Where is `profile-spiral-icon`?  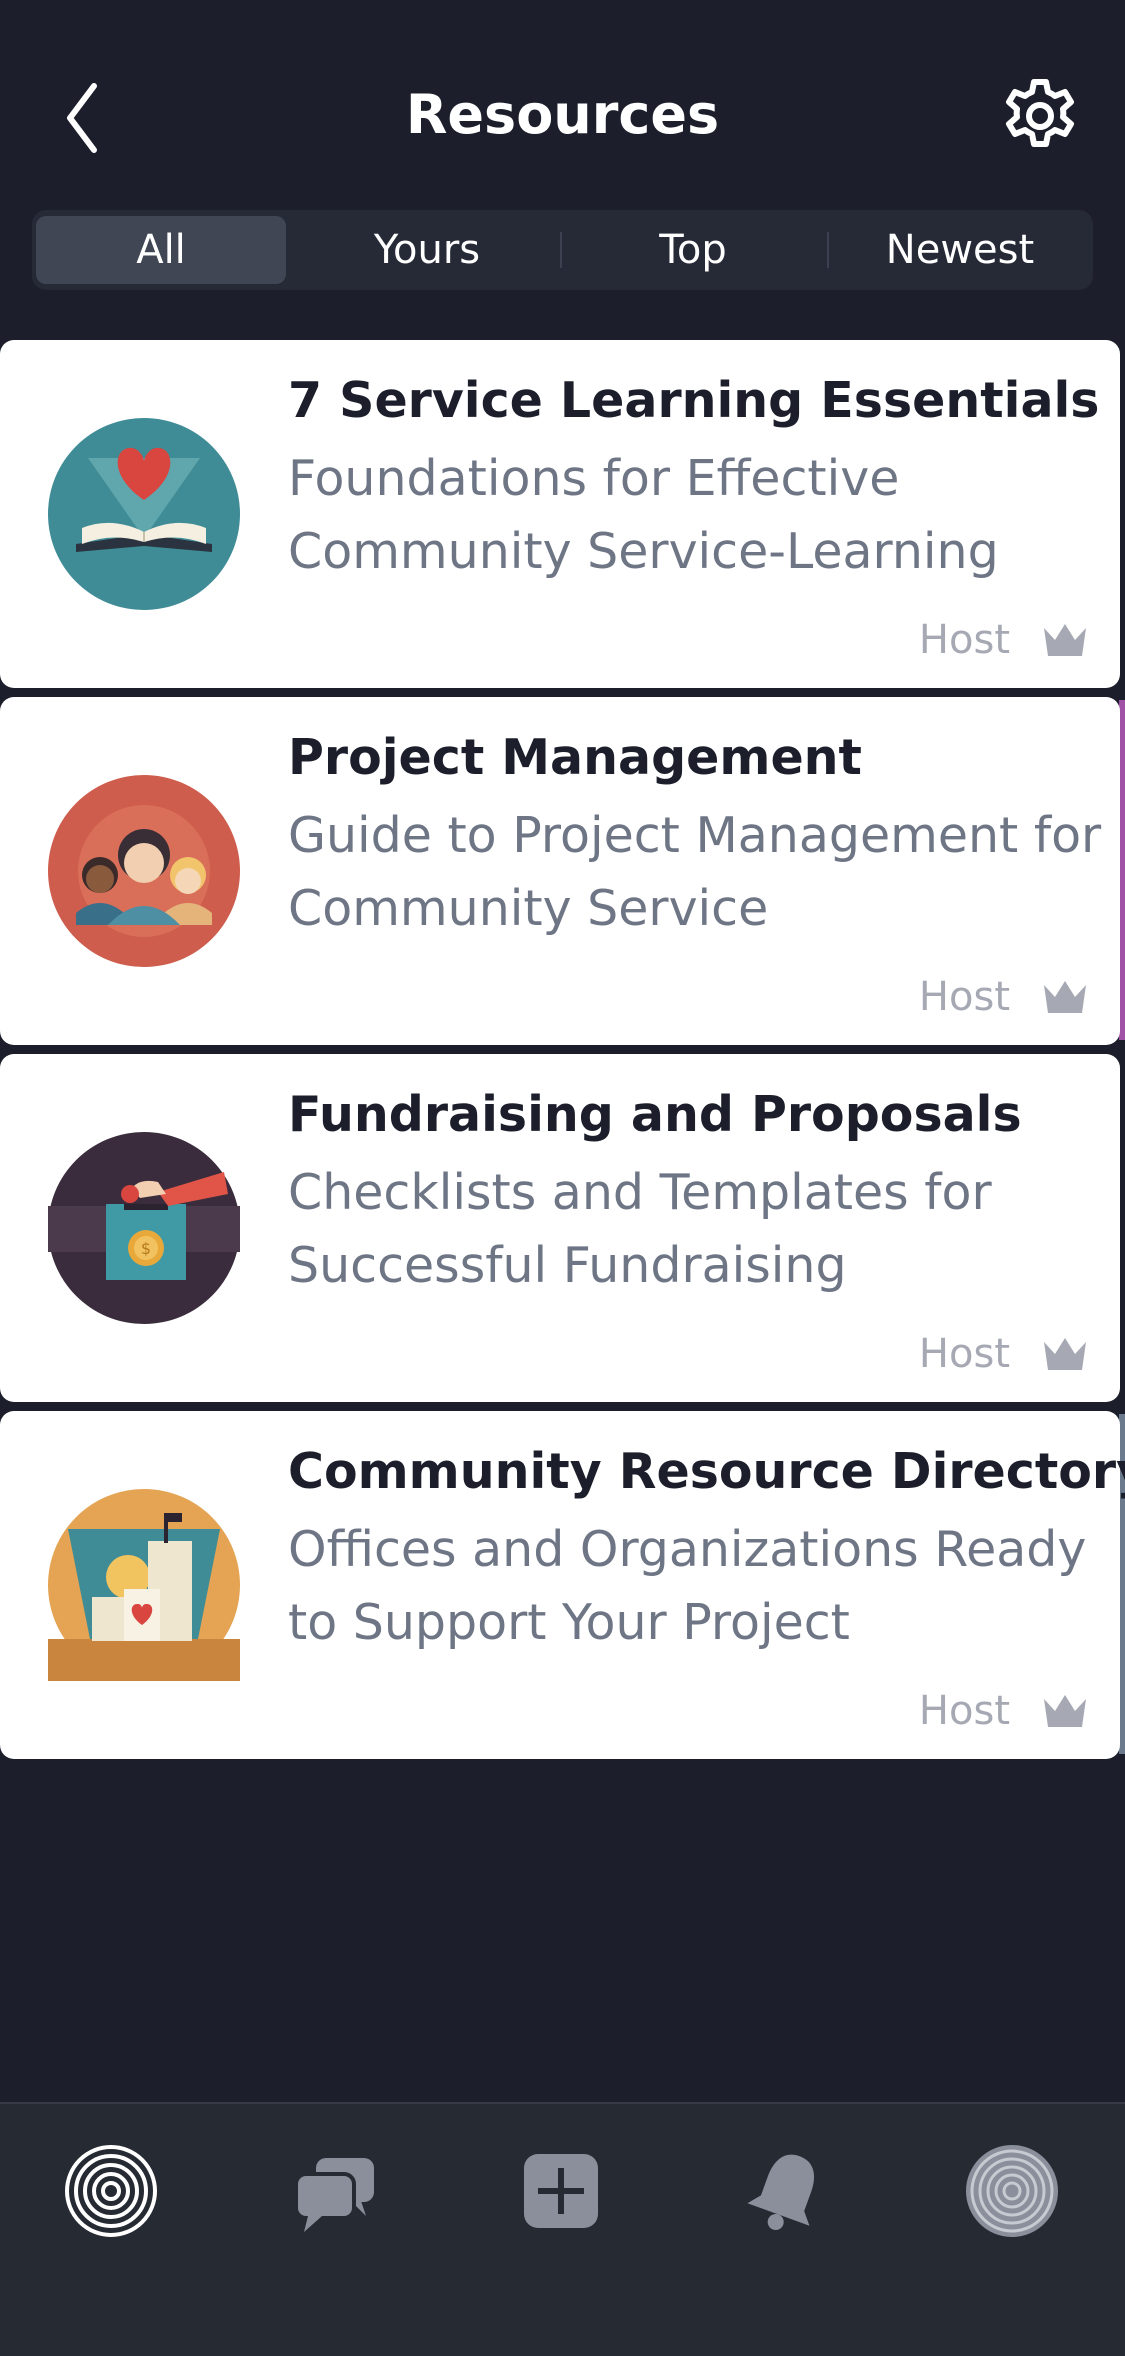
profile-spiral-icon is located at coordinates (1012, 2191).